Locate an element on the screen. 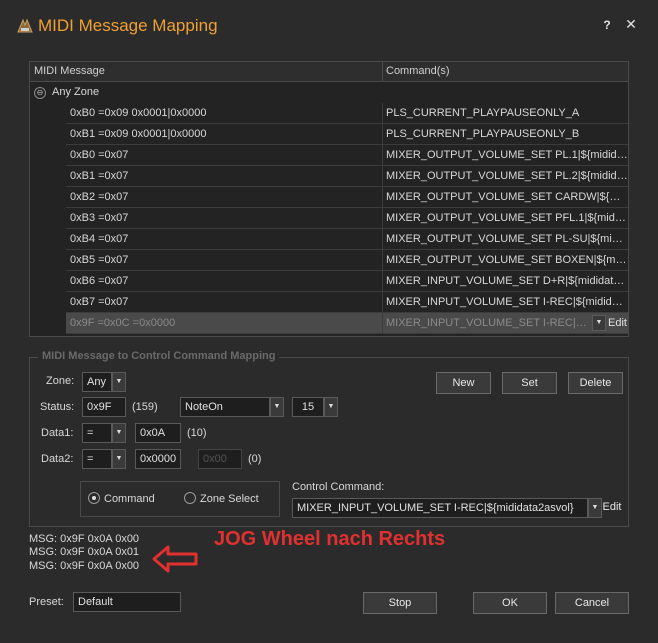 This screenshot has width=658, height=643. delete-button: Delete is located at coordinates (595, 383).